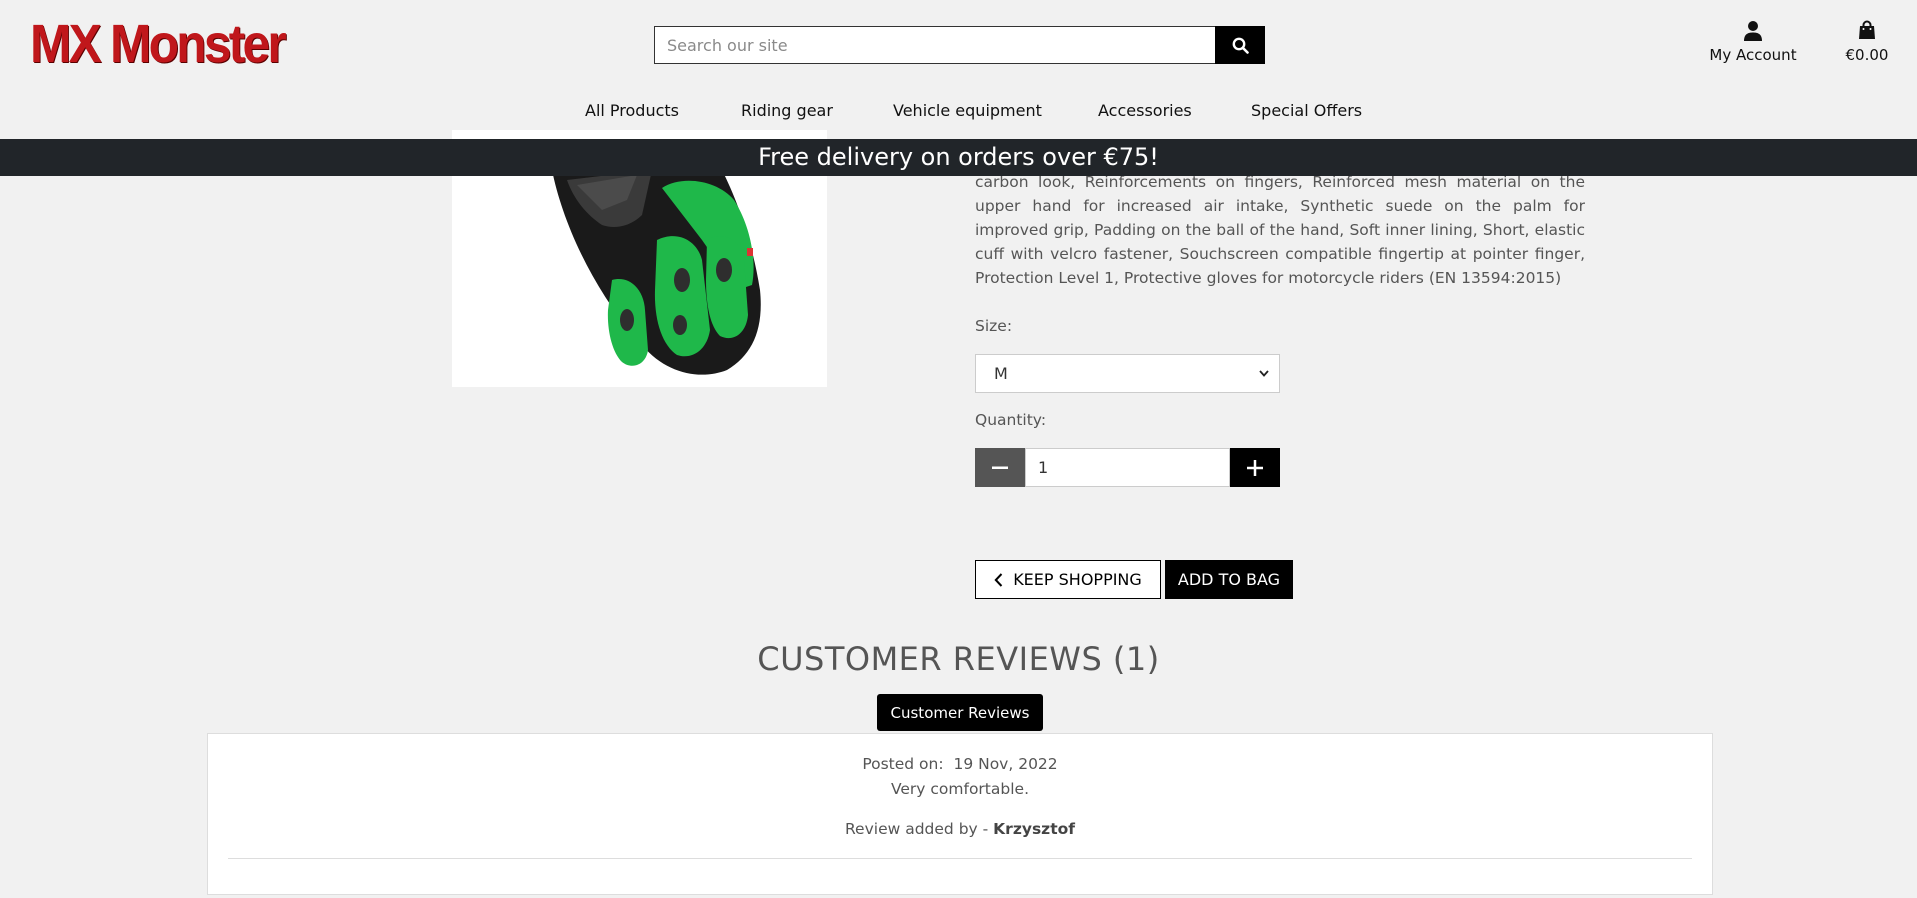 The image size is (1917, 898). What do you see at coordinates (1867, 42) in the screenshot?
I see `cart-link: €0.00` at bounding box center [1867, 42].